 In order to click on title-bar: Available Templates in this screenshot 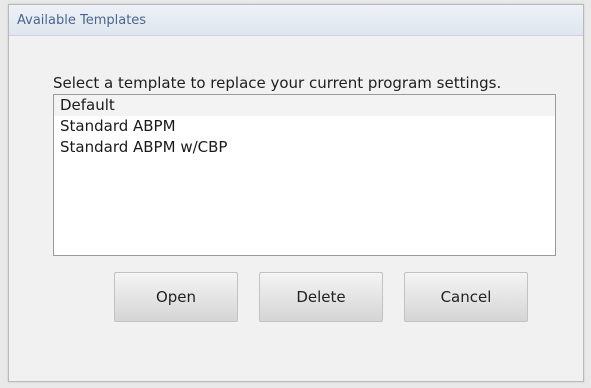, I will do `click(296, 20)`.